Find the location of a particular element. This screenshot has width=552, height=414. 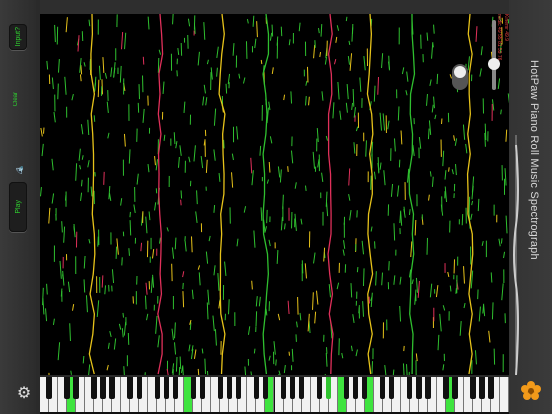

flower-logo-icon is located at coordinates (531, 391).